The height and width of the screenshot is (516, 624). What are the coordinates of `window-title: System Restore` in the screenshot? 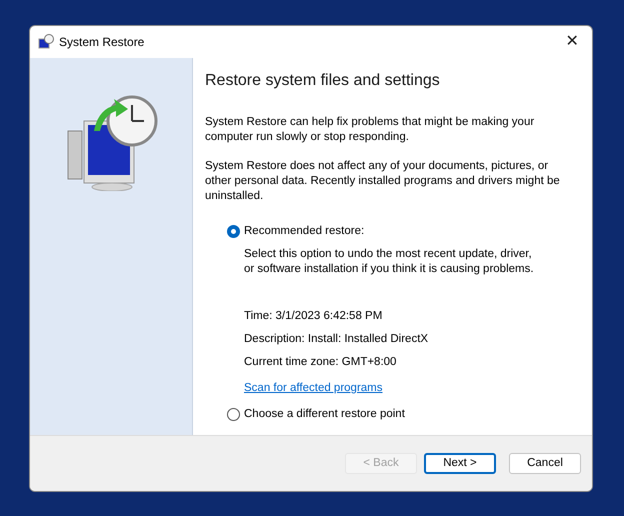 It's located at (101, 42).